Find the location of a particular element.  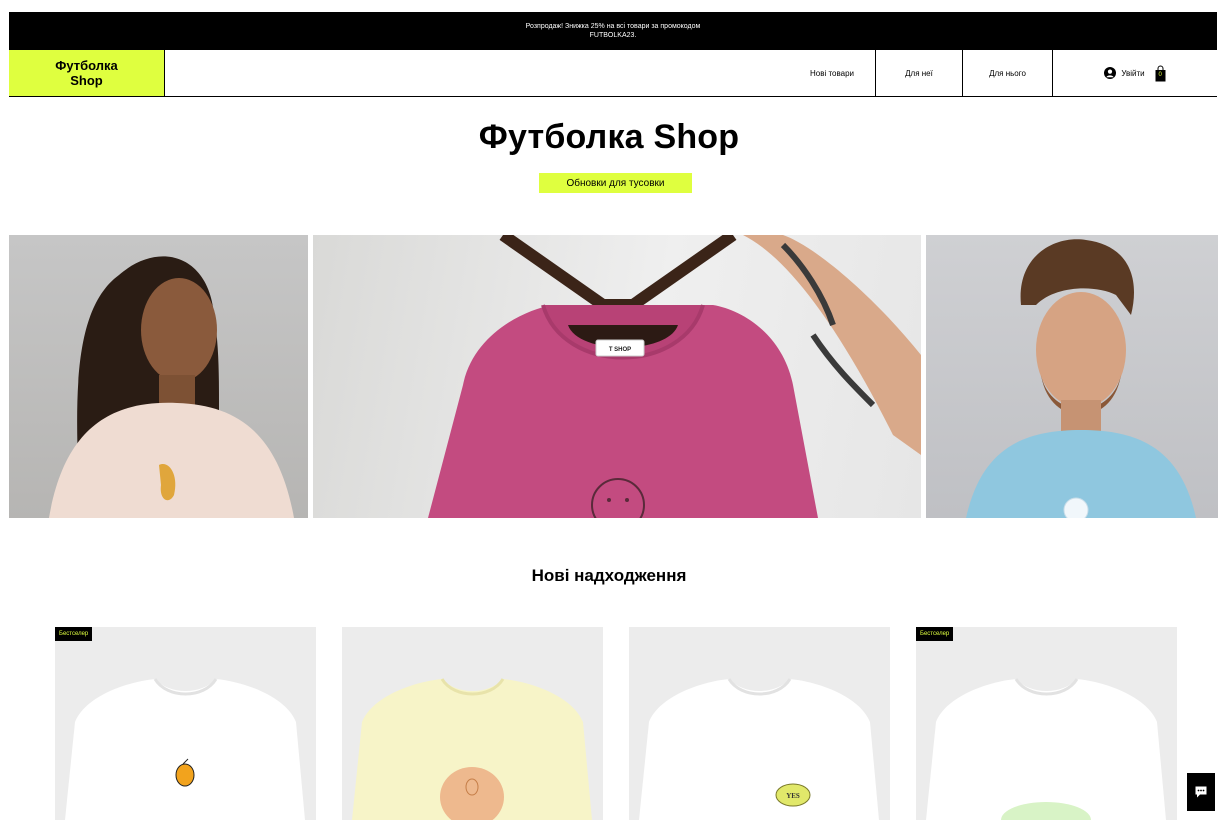

cart-count: 0 is located at coordinates (1160, 74).